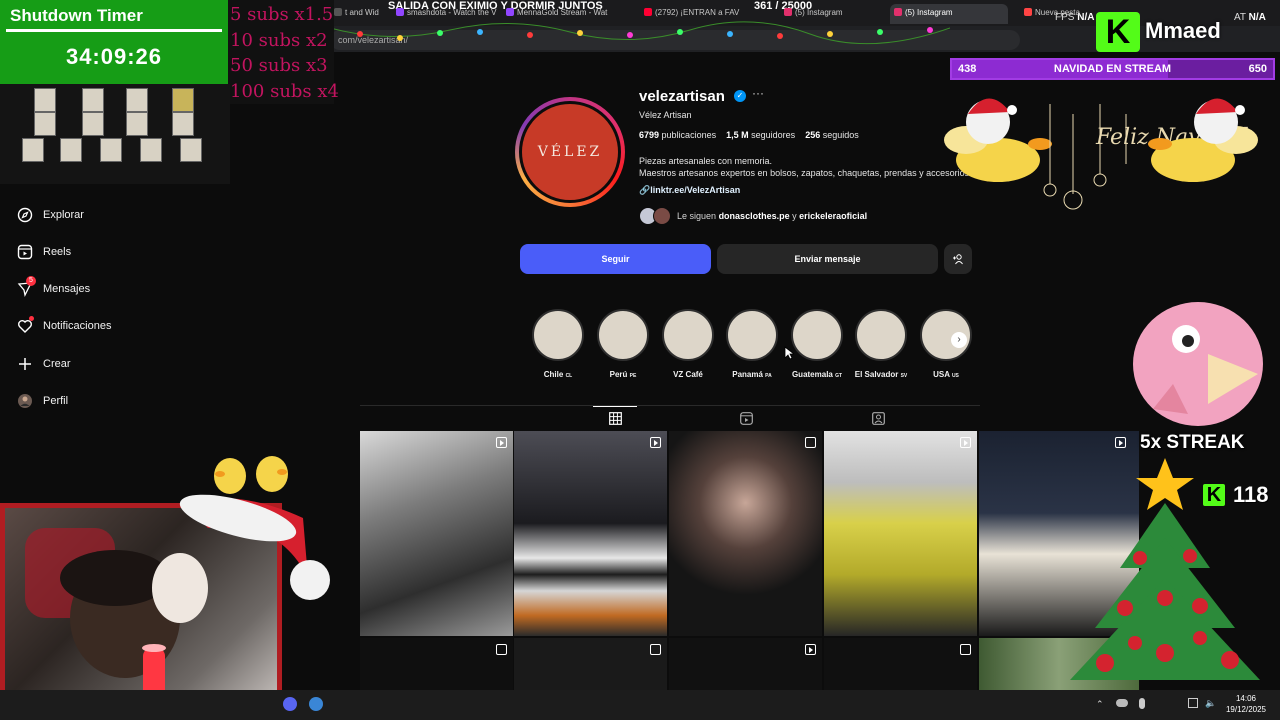  I want to click on plus-icon, so click(25, 364).